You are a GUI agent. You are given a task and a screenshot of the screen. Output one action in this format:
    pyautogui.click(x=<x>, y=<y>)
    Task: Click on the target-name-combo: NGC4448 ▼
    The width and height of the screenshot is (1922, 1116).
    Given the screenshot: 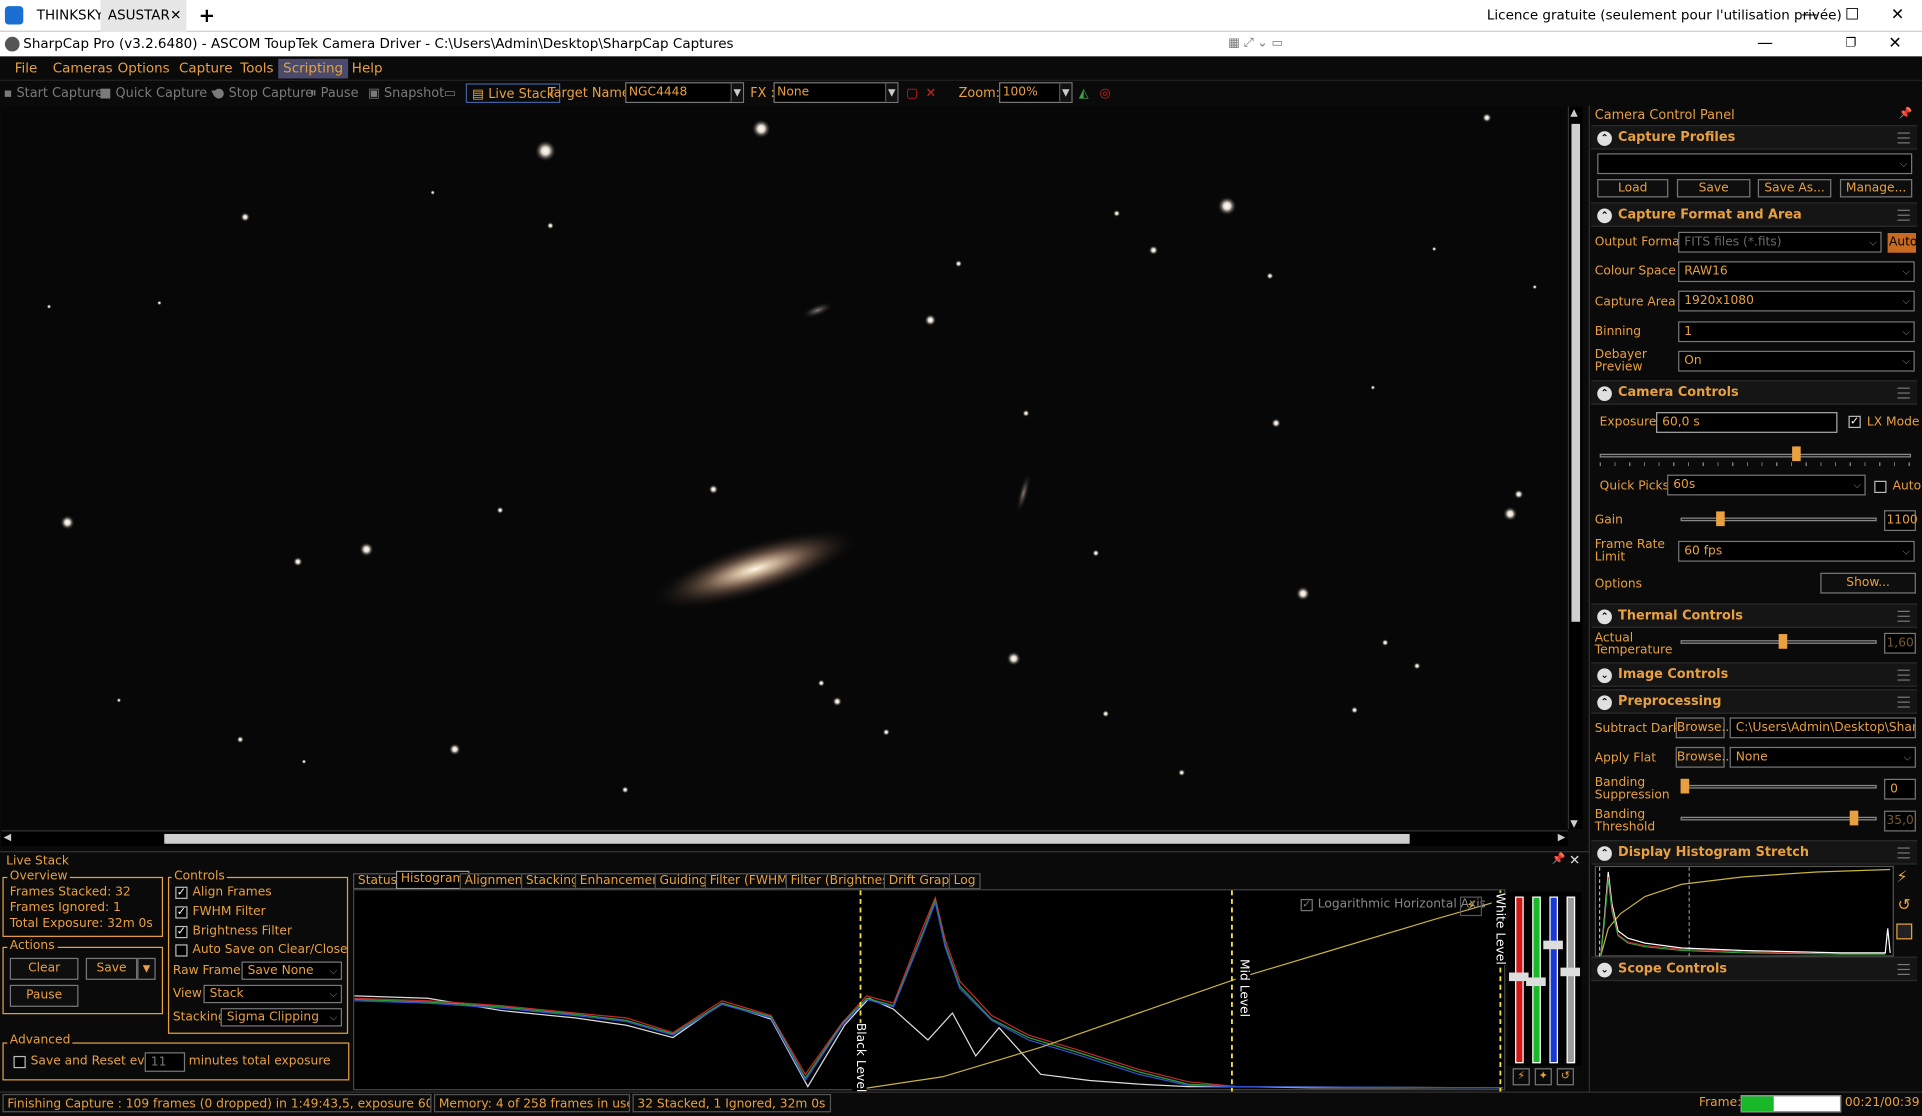 What is the action you would take?
    pyautogui.click(x=685, y=93)
    